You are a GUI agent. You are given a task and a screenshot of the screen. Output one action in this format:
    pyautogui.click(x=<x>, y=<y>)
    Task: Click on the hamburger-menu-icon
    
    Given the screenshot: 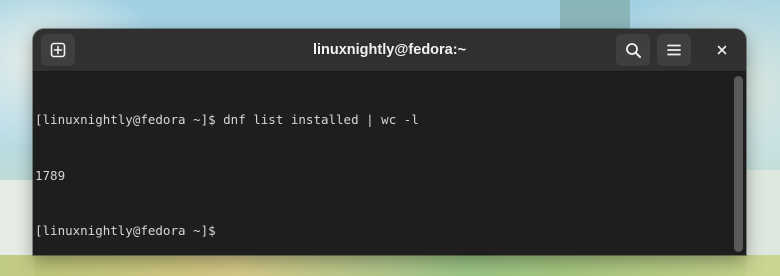 What is the action you would take?
    pyautogui.click(x=674, y=50)
    